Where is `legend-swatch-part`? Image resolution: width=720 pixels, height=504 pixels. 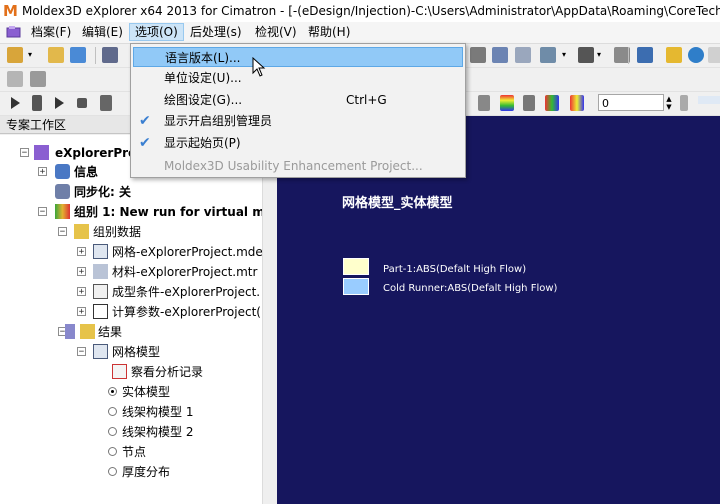
legend-swatch-part is located at coordinates (356, 266).